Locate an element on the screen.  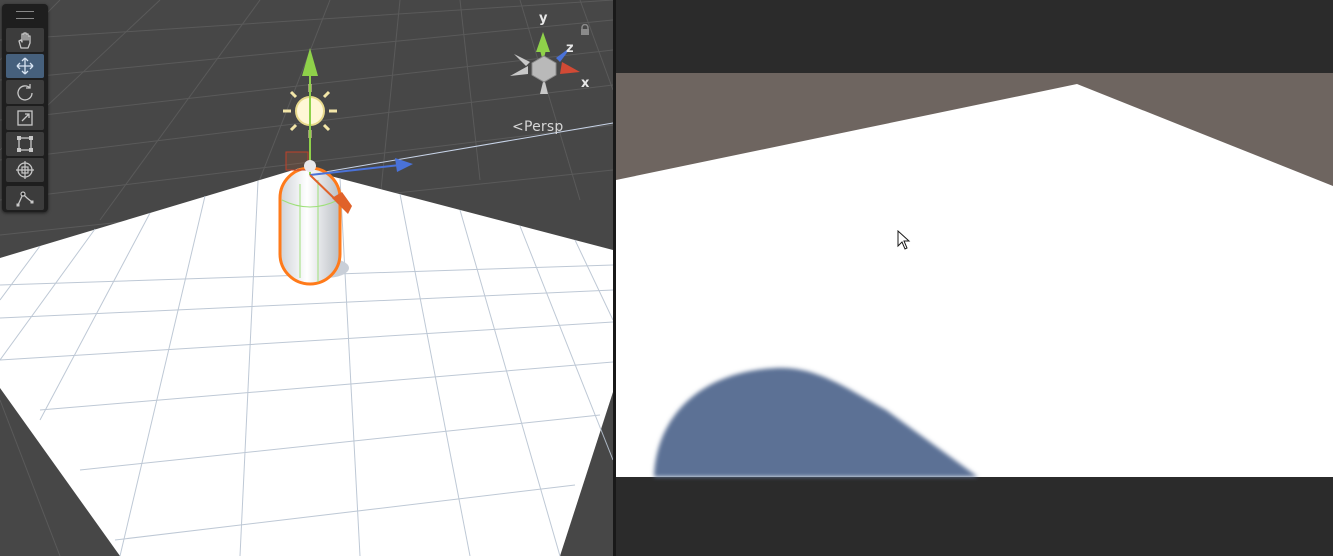
gizmo-center is located at coordinates (310, 166).